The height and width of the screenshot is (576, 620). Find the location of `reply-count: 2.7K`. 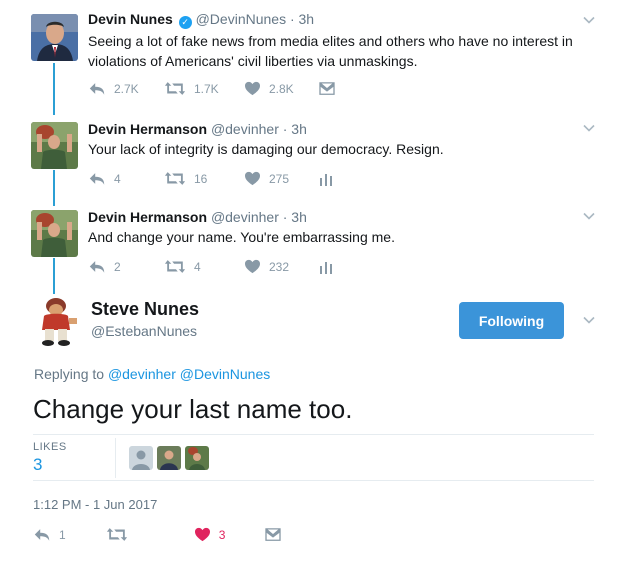

reply-count: 2.7K is located at coordinates (126, 88).